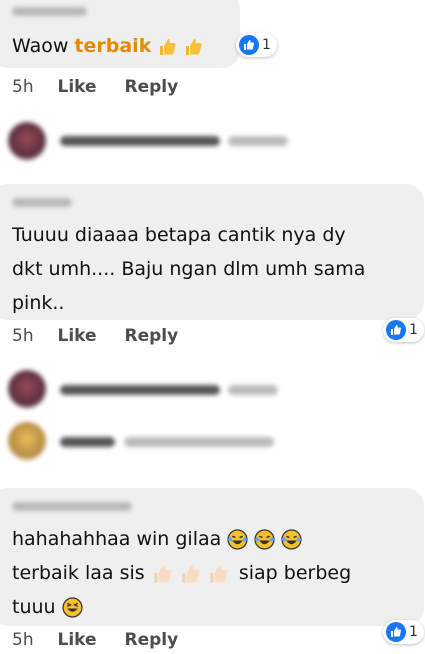  Describe the element at coordinates (72, 607) in the screenshot. I see `grinning-squinting-emoji-icon` at that location.